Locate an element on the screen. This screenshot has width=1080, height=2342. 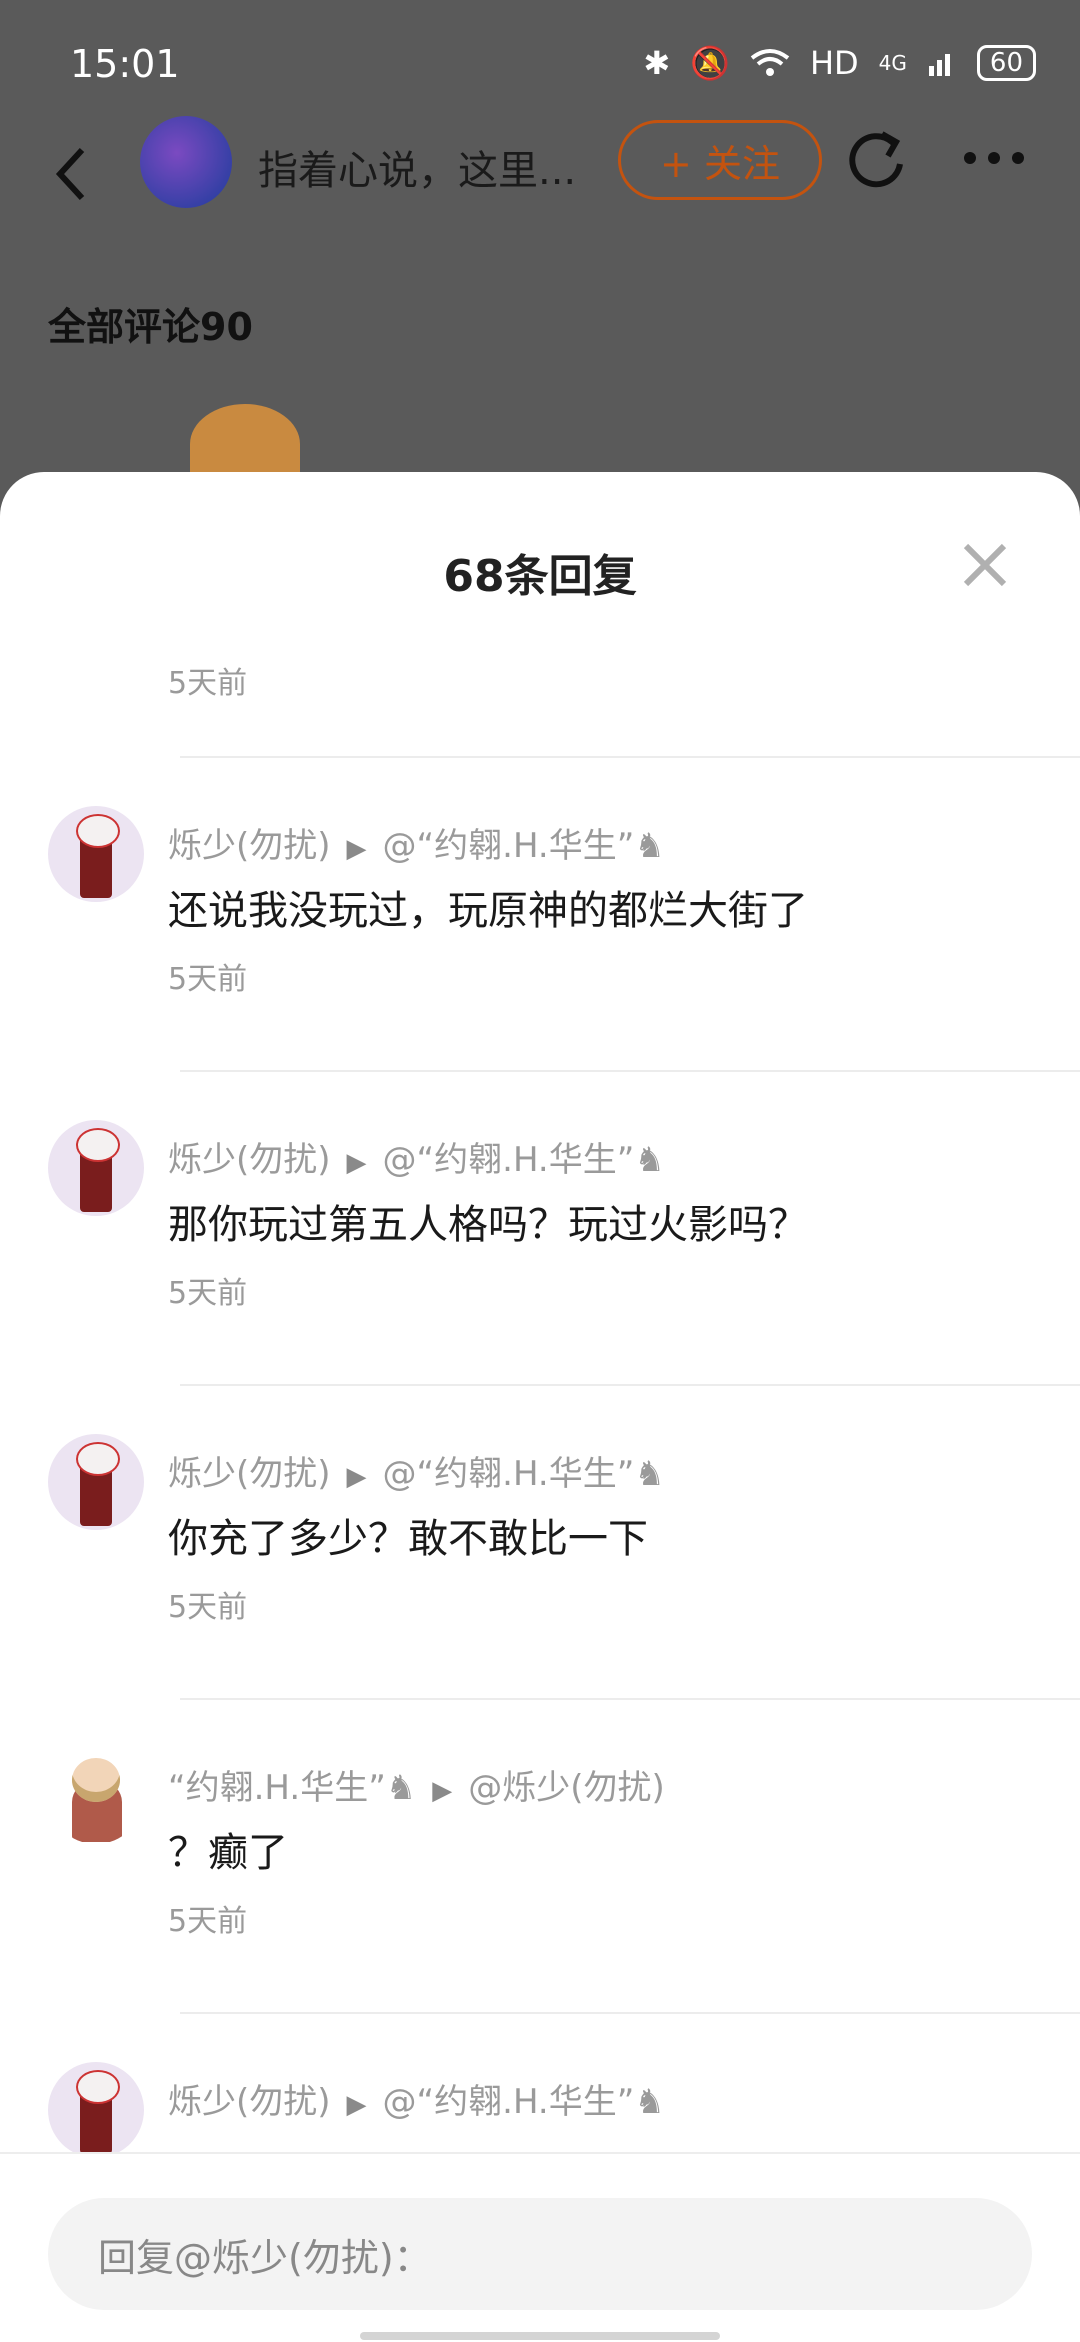
more-icon is located at coordinates (994, 158).